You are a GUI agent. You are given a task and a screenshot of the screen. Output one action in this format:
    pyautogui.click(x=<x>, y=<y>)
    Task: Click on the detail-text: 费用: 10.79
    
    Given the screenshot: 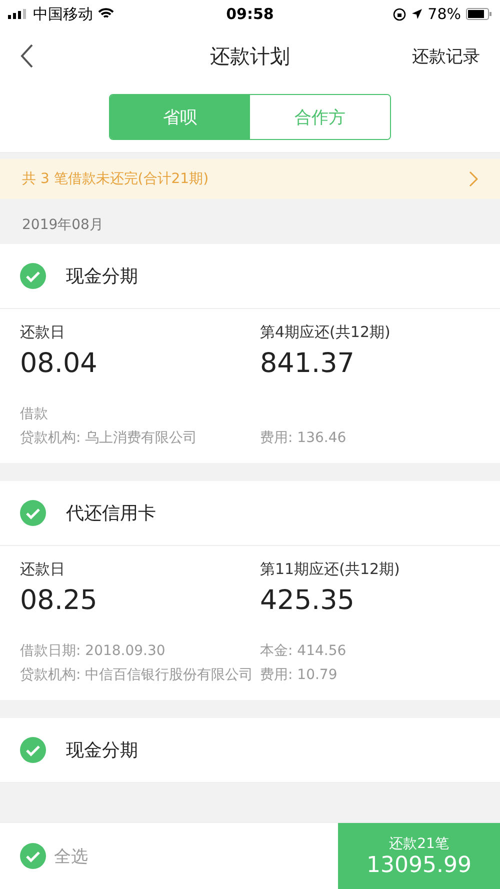 What is the action you would take?
    pyautogui.click(x=299, y=675)
    